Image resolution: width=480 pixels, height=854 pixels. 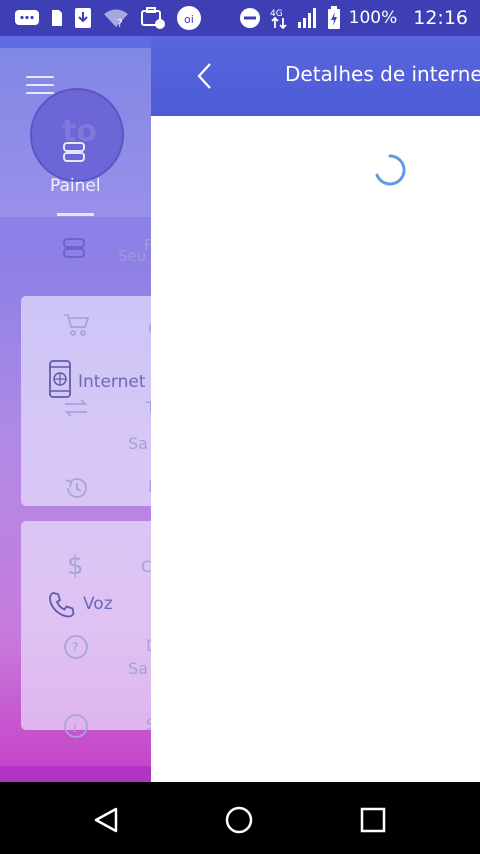 I want to click on battery-icon, so click(x=334, y=18).